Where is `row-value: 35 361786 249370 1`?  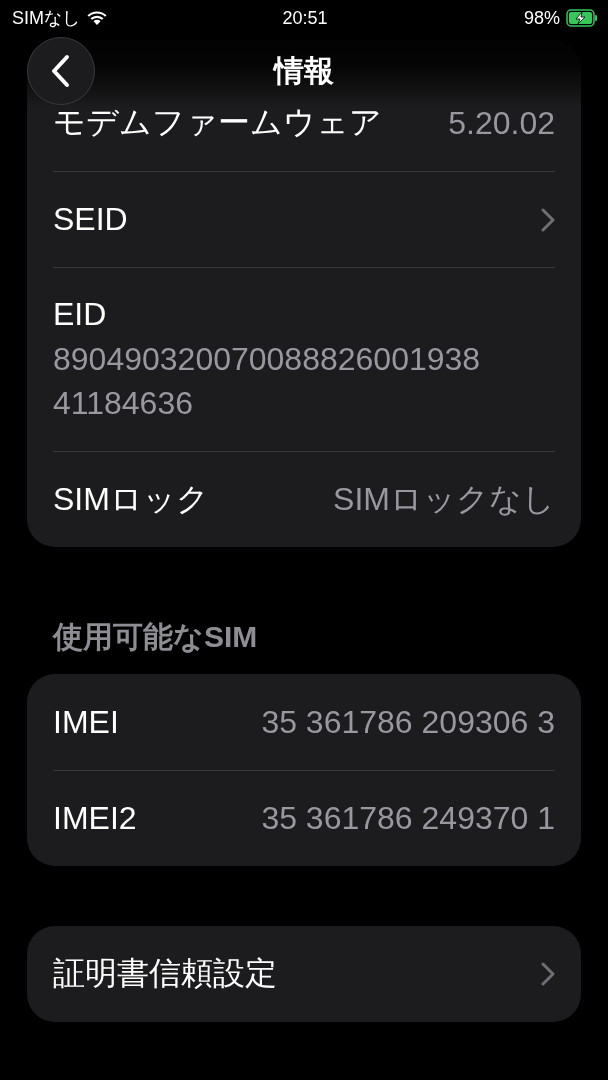
row-value: 35 361786 249370 1 is located at coordinates (408, 818).